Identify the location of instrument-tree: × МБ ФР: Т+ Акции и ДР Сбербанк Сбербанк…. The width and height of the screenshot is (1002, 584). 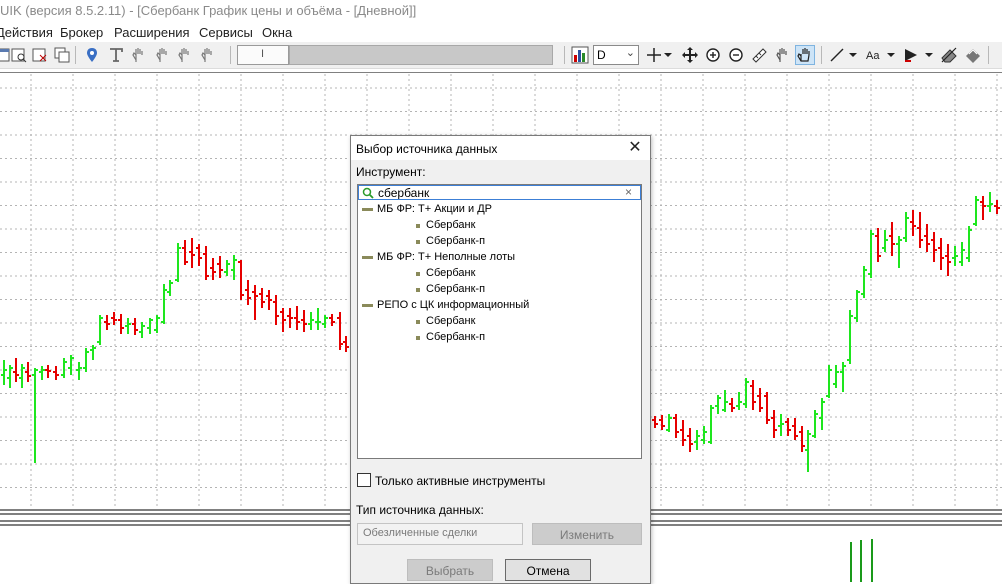
(499, 321).